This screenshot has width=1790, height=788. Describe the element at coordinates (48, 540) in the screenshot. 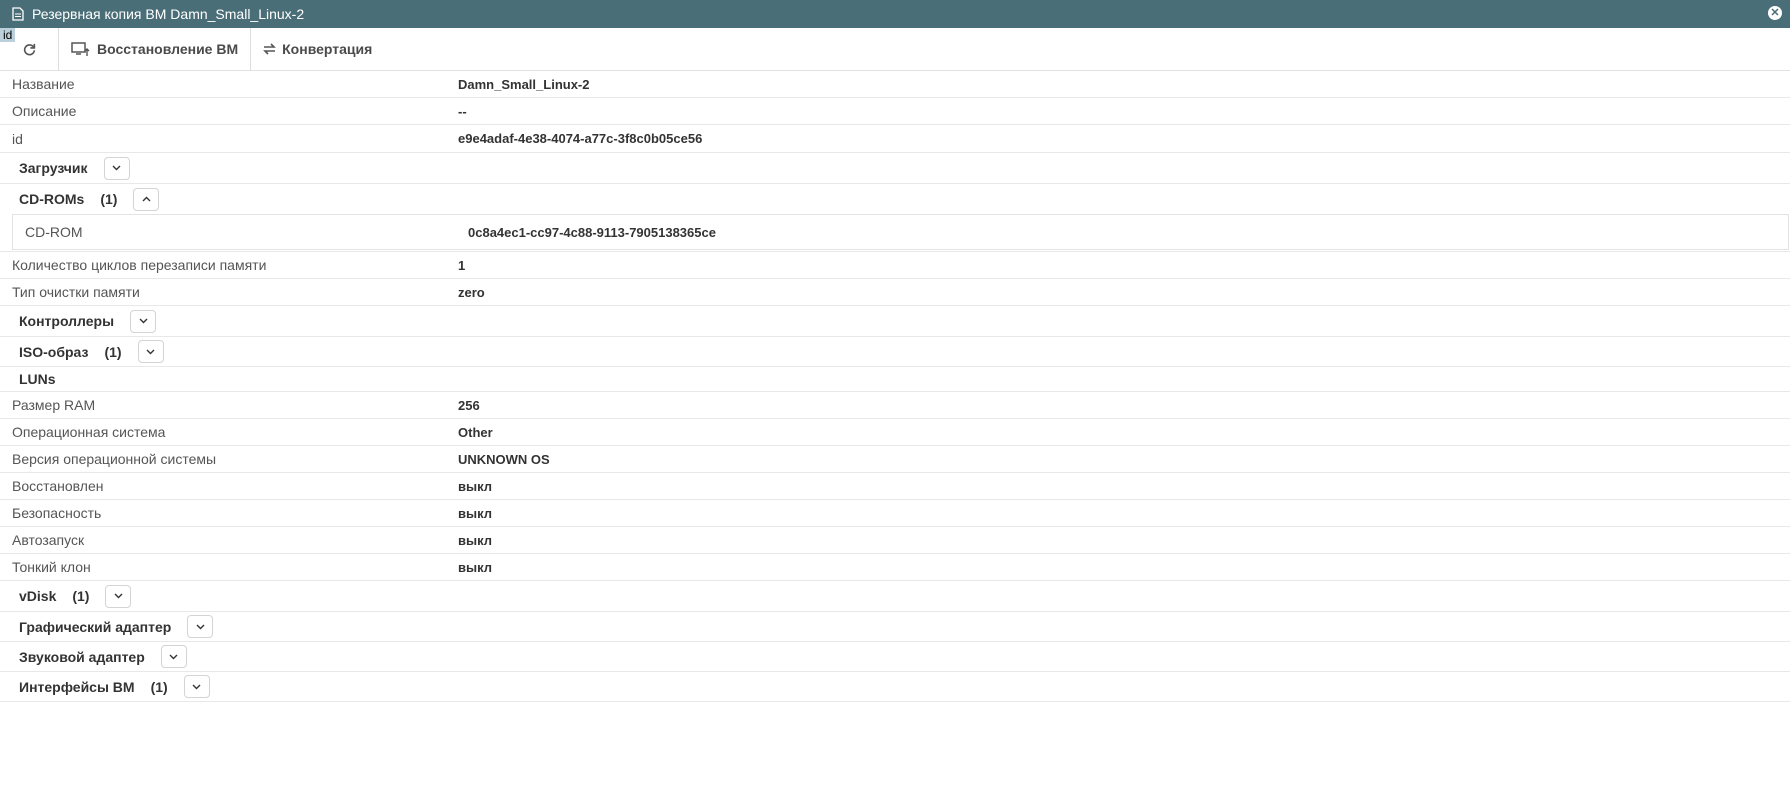

I see `prop-label: Автозапуск` at that location.